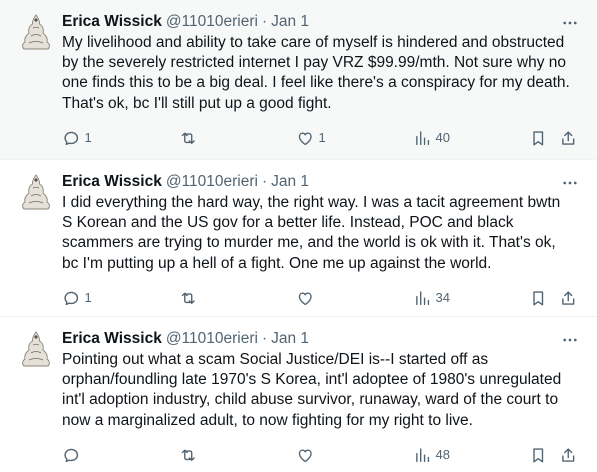 This screenshot has height=472, width=597. What do you see at coordinates (442, 138) in the screenshot?
I see `view-count: 40` at bounding box center [442, 138].